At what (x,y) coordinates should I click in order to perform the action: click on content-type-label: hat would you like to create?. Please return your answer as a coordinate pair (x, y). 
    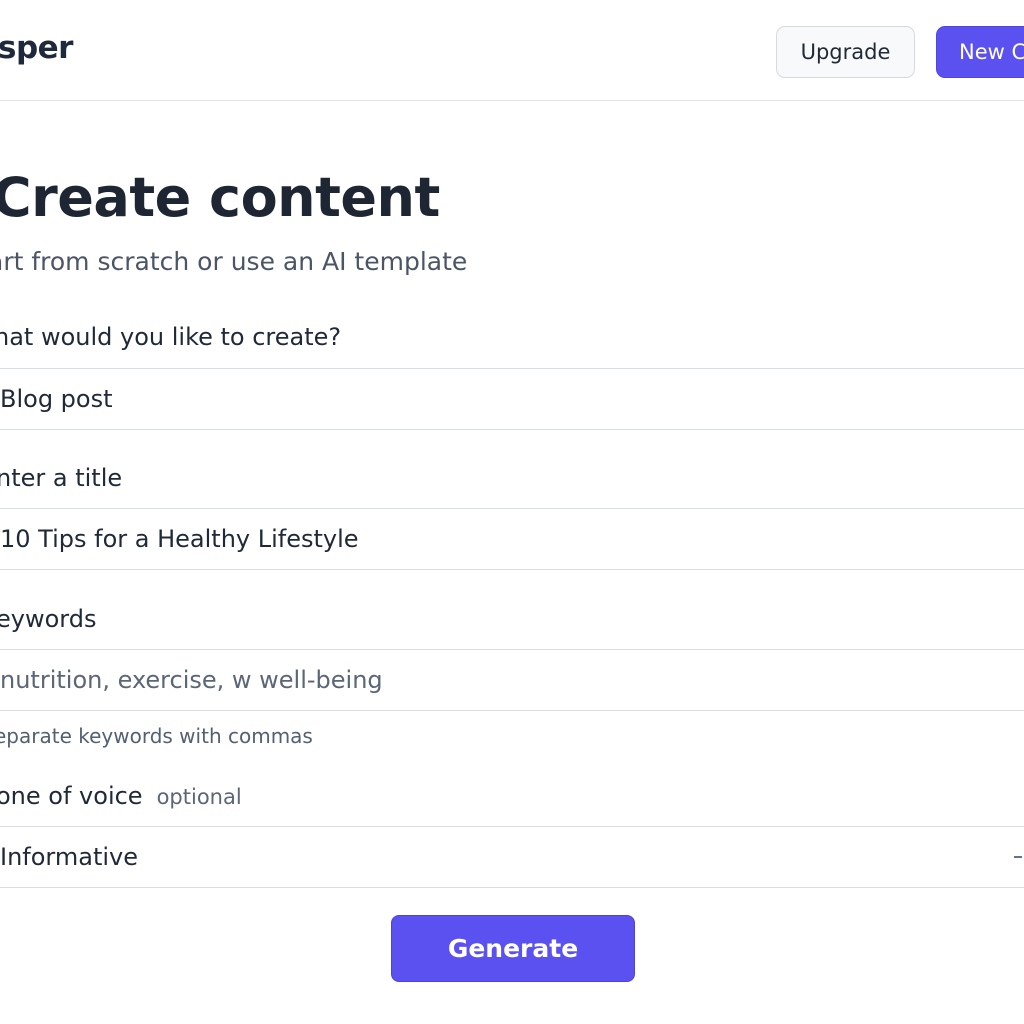
    Looking at the image, I should click on (171, 337).